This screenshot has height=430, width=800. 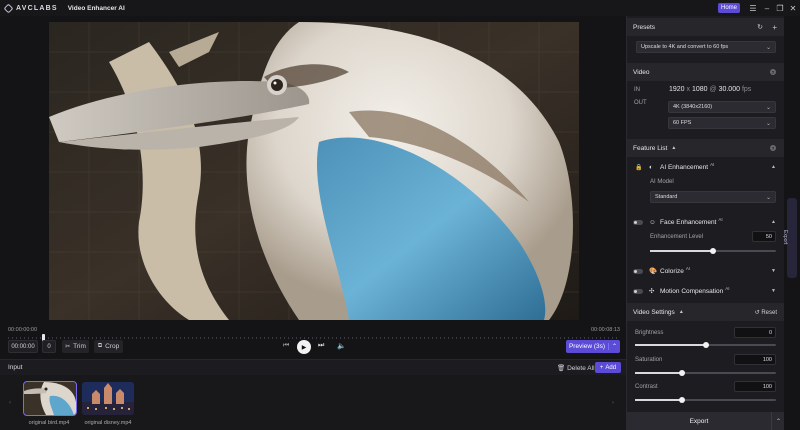 I want to click on close-icon: ✕, so click(x=793, y=8).